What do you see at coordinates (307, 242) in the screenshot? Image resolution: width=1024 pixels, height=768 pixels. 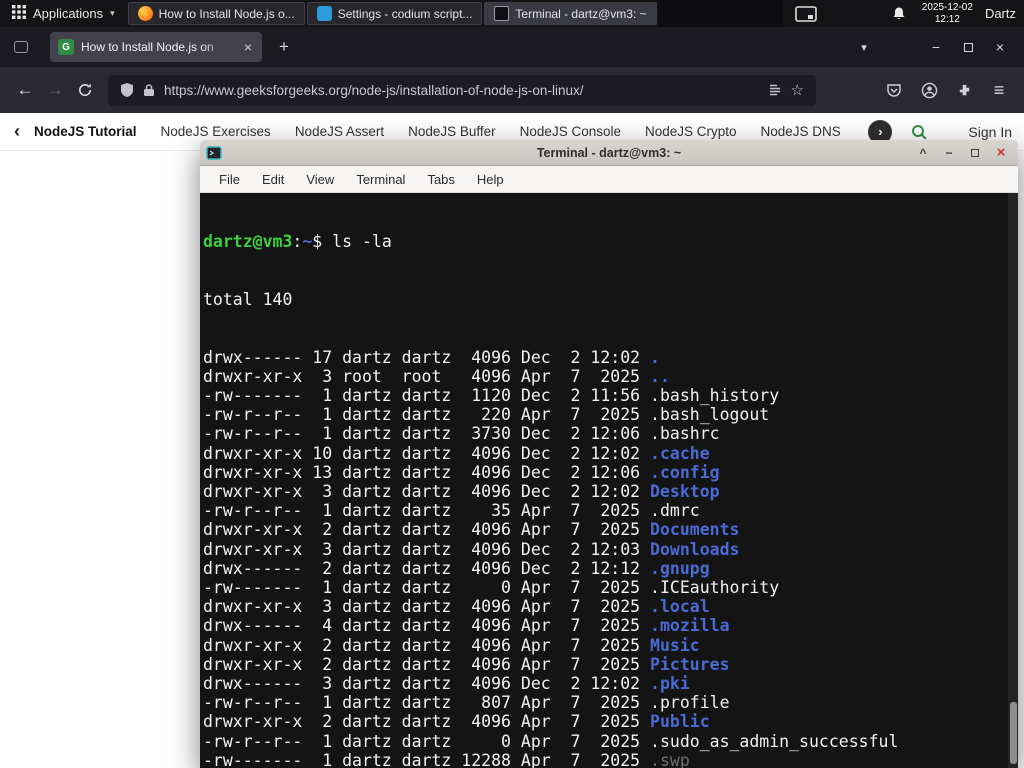 I see `prompt-path: ~` at bounding box center [307, 242].